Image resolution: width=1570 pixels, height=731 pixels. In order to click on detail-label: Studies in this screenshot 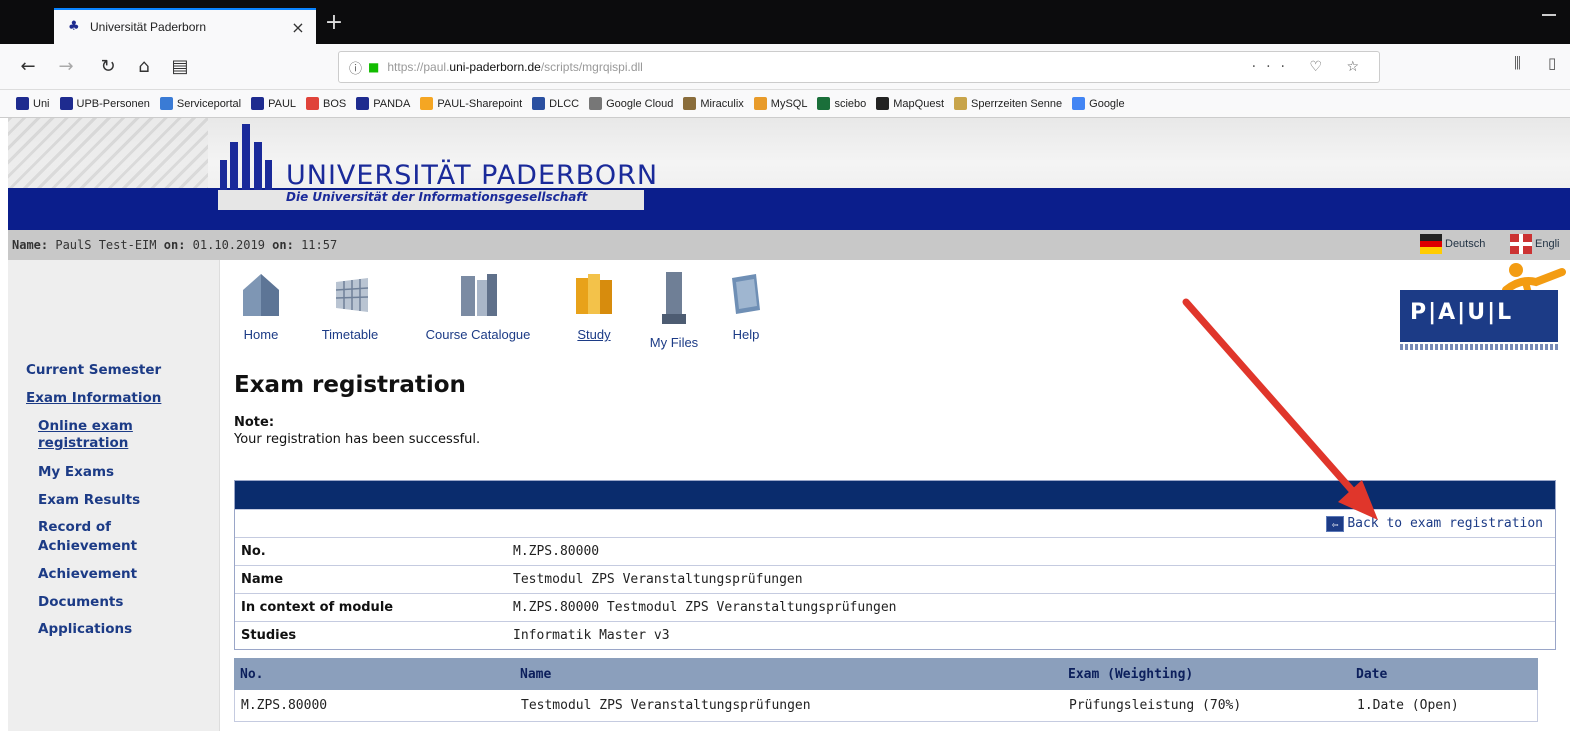, I will do `click(269, 635)`.